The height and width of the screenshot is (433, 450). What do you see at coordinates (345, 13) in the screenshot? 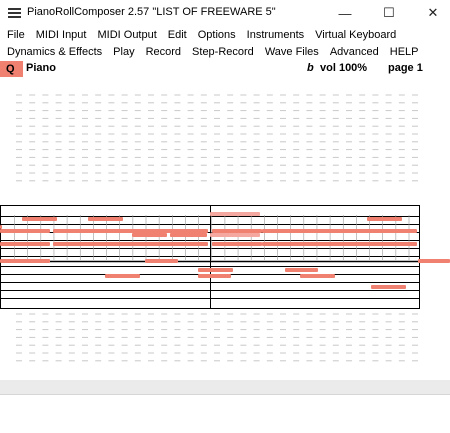
I see `minimize-icon: —` at bounding box center [345, 13].